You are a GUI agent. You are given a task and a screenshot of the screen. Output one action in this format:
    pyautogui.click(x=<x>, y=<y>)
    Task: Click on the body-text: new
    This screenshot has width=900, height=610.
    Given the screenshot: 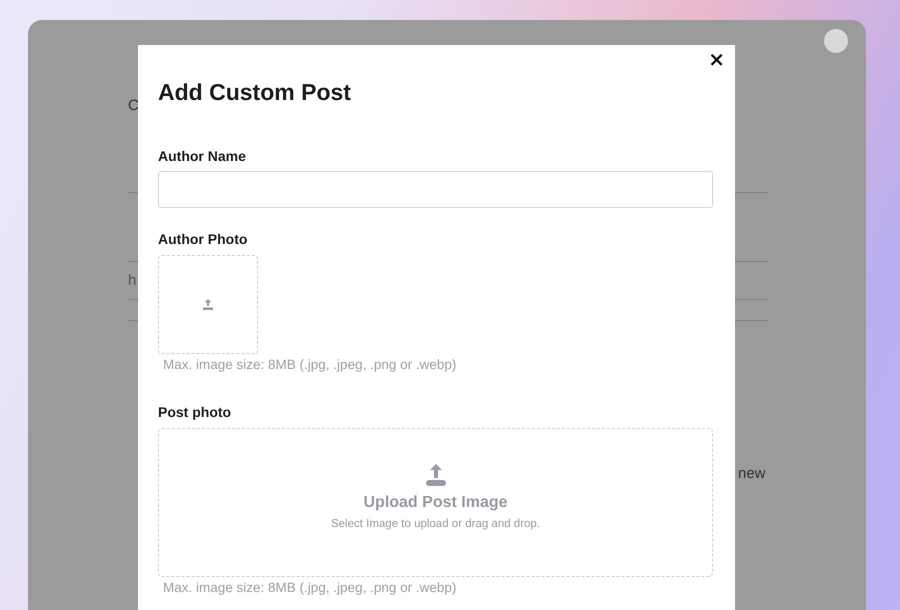 What is the action you would take?
    pyautogui.click(x=752, y=474)
    